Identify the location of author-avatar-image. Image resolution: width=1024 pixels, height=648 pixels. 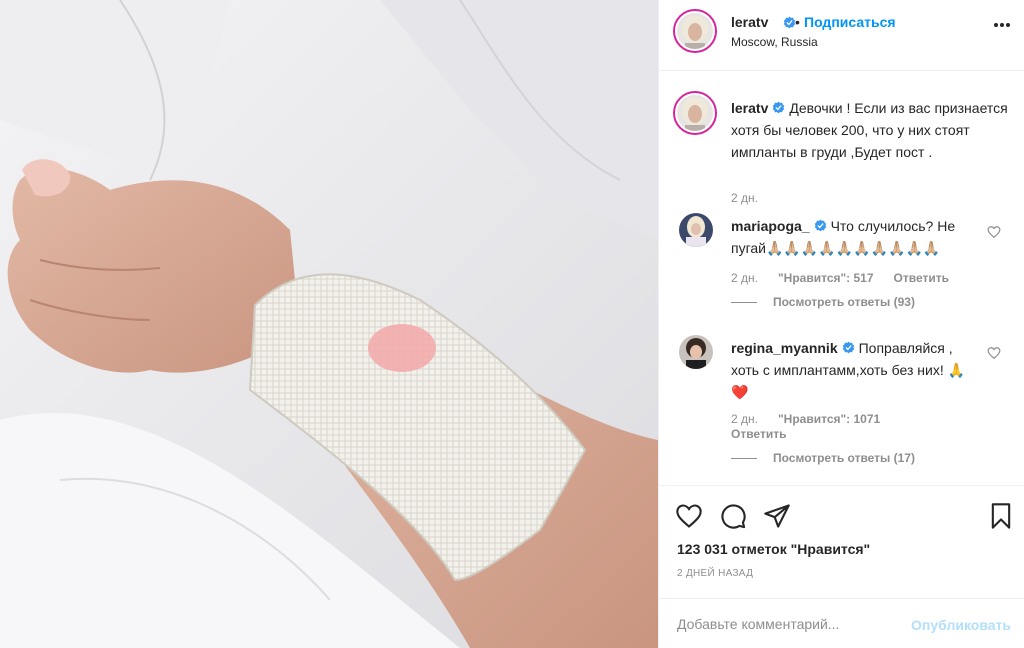
(695, 31).